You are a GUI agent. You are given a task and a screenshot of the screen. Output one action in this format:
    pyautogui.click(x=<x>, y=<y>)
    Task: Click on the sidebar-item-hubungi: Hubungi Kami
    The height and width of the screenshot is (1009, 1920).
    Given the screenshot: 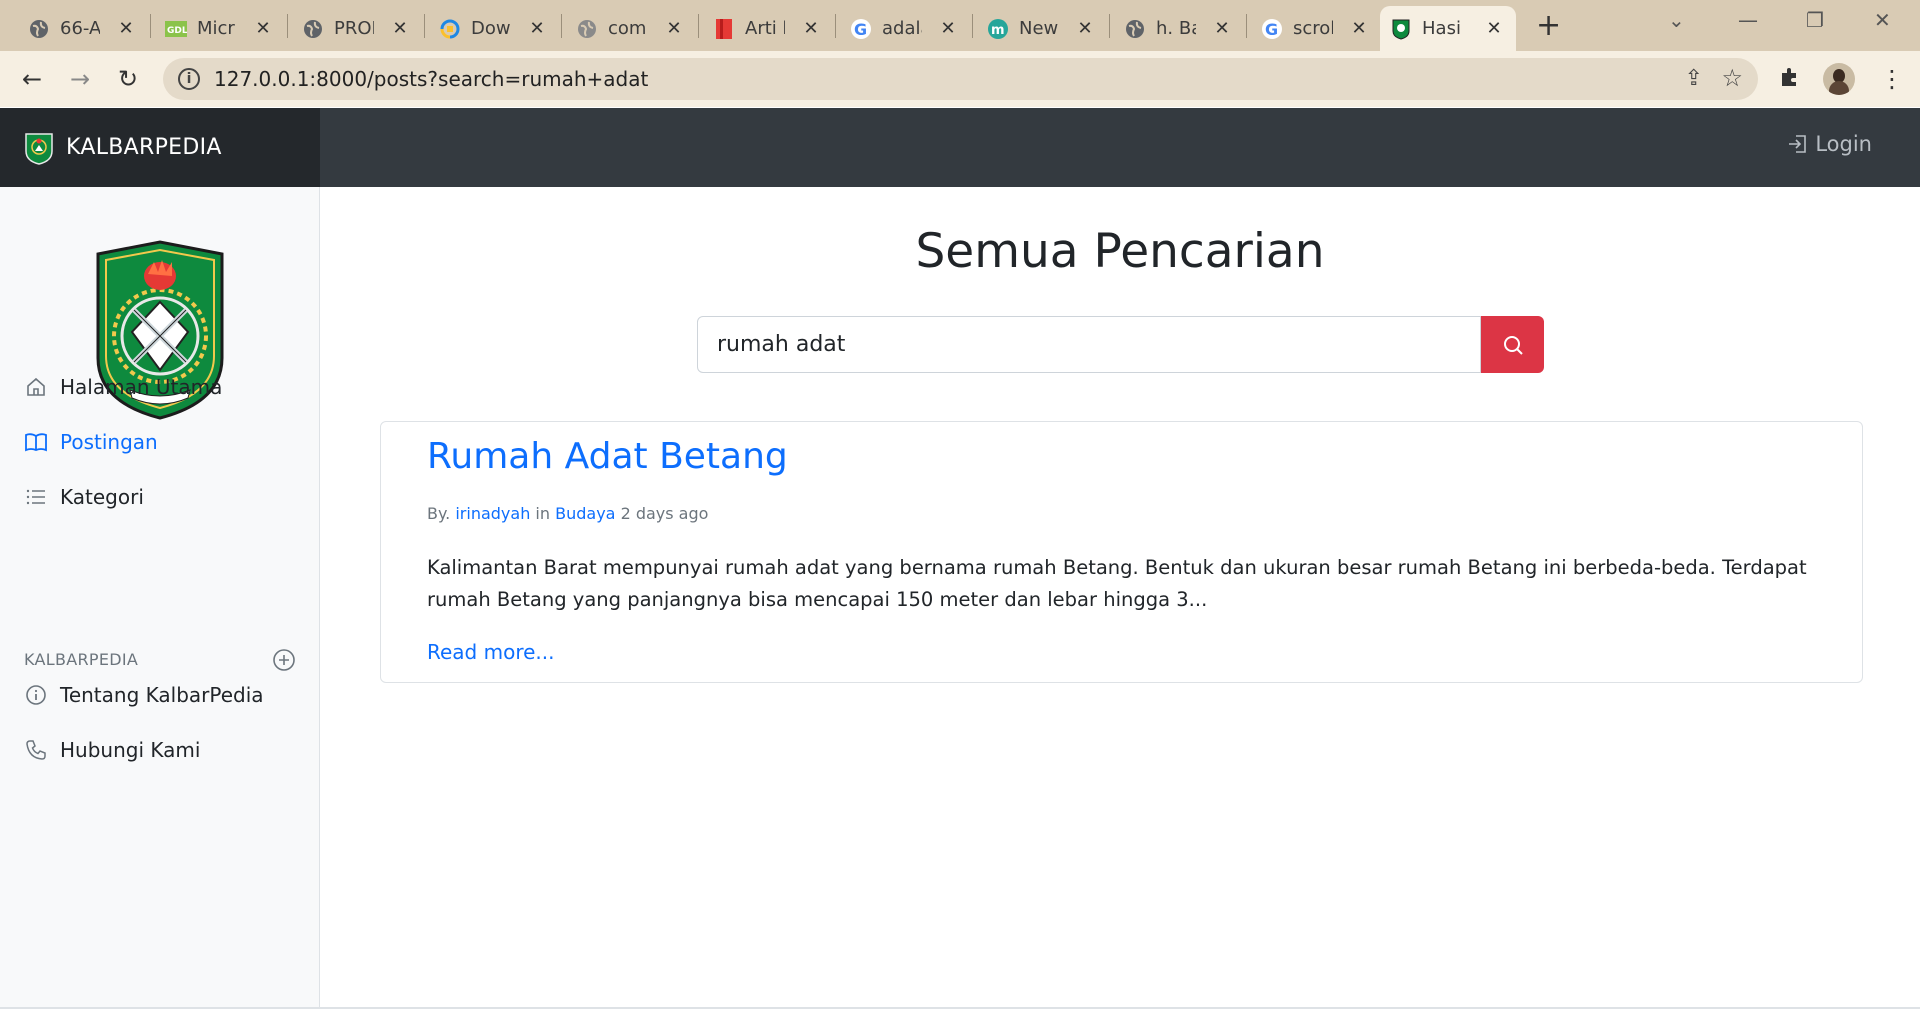 What is the action you would take?
    pyautogui.click(x=112, y=750)
    